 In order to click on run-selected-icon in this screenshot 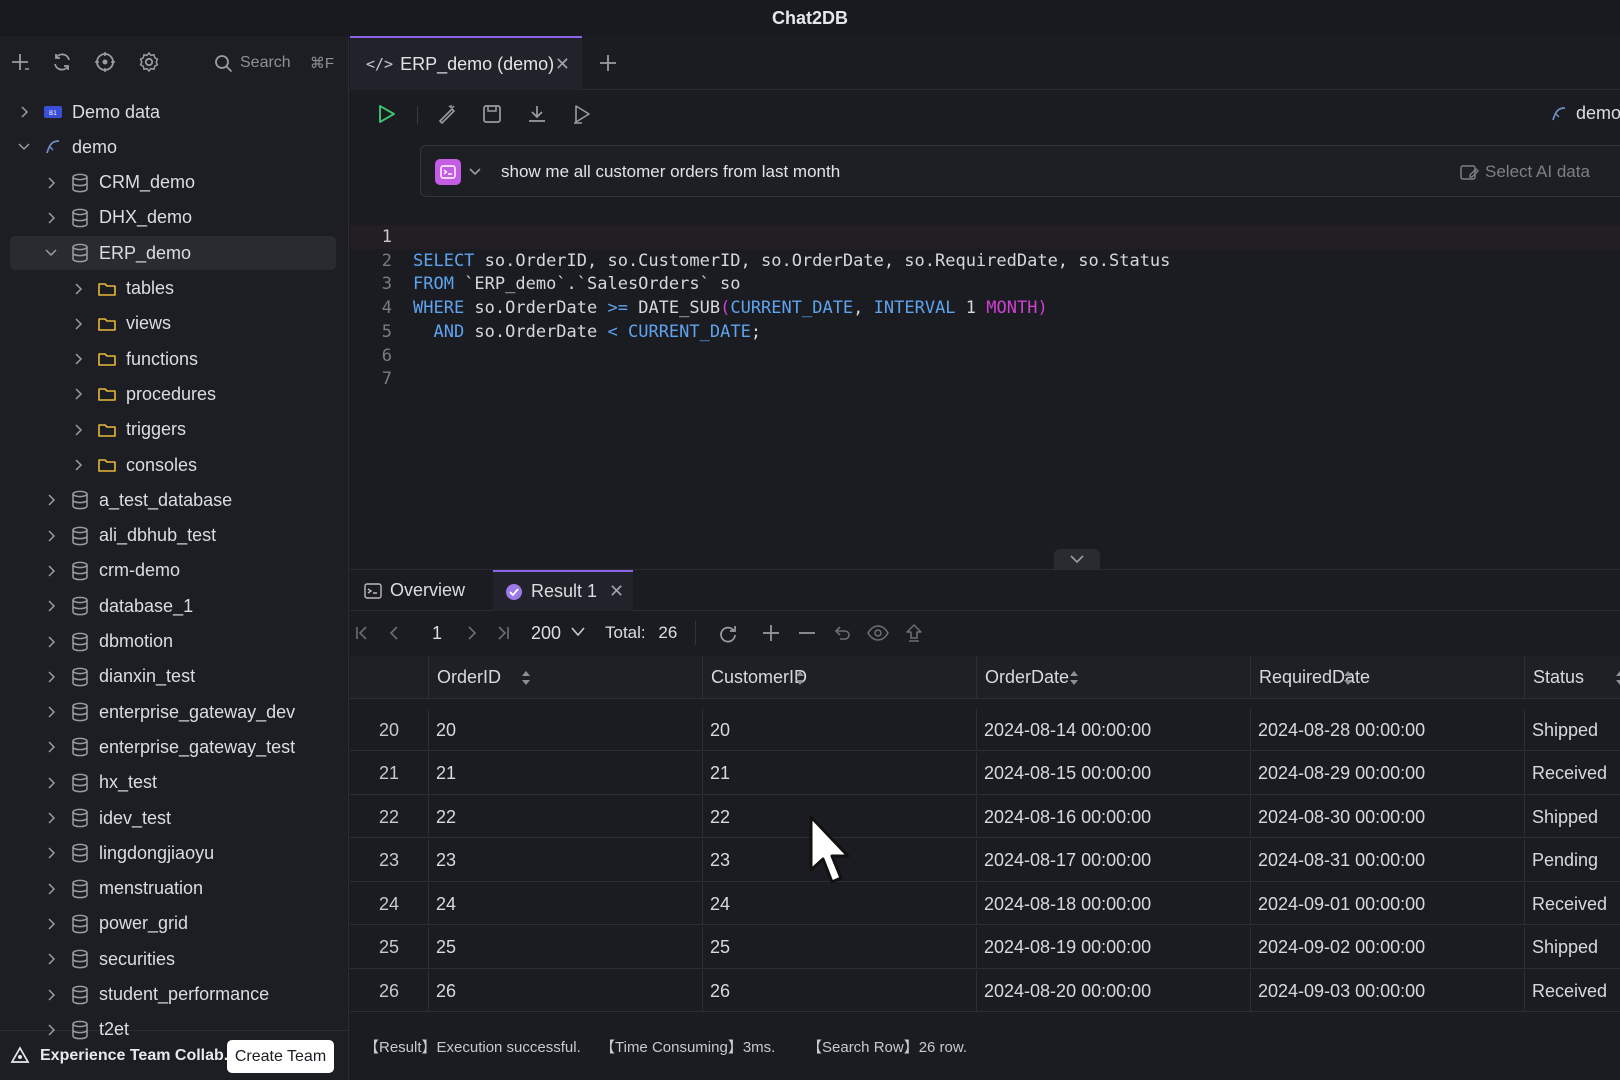, I will do `click(582, 114)`.